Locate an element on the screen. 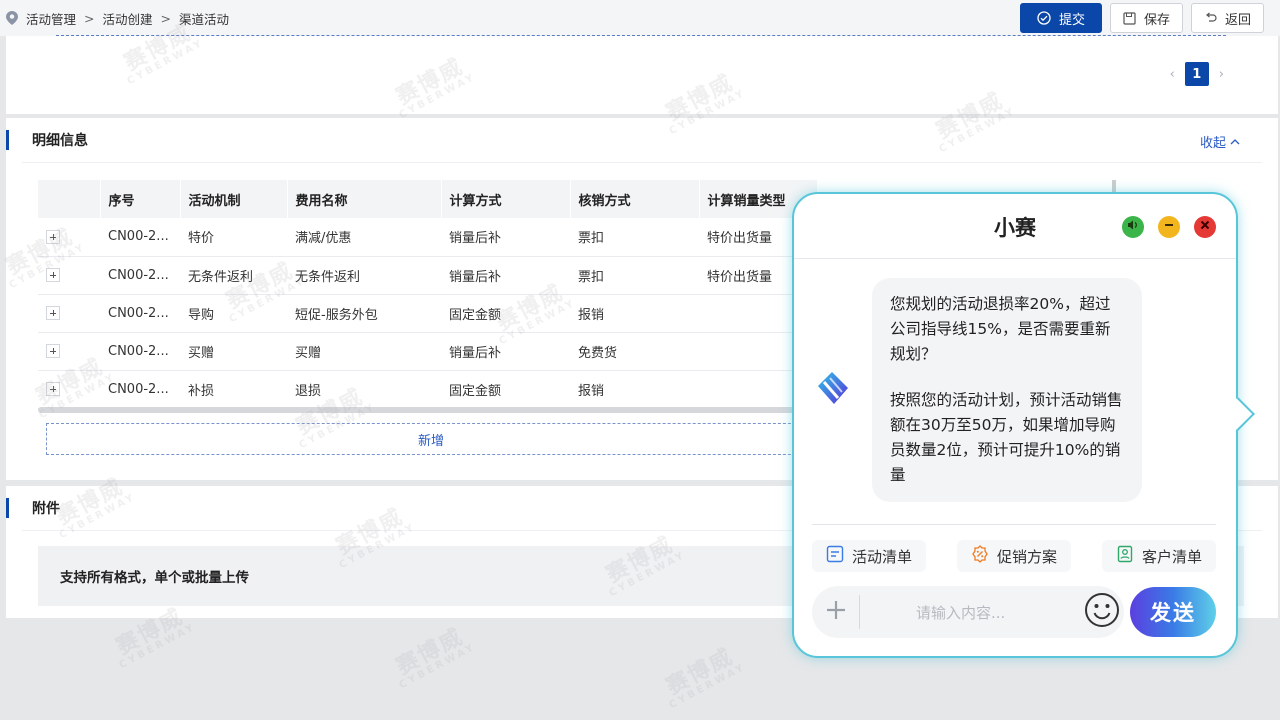 The width and height of the screenshot is (1280, 720). section-divider is located at coordinates (642, 162).